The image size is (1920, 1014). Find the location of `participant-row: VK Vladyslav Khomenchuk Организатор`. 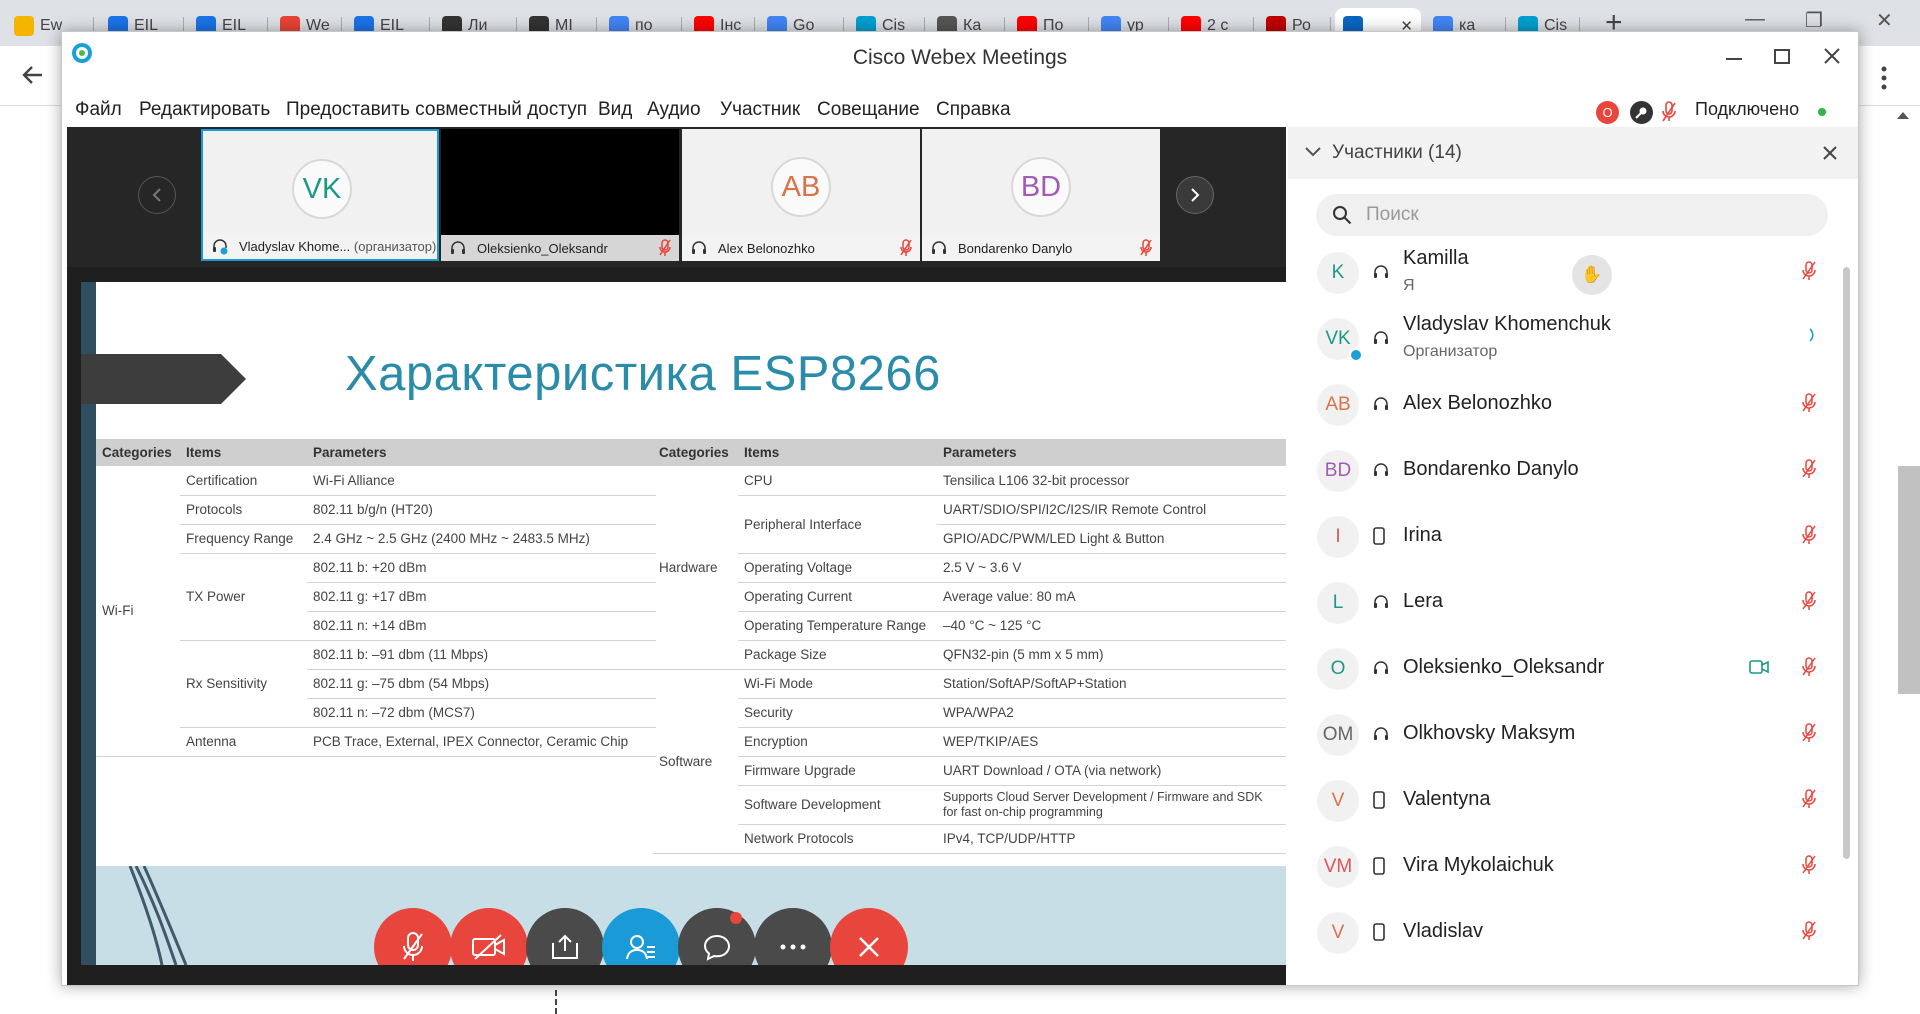

participant-row: VK Vladyslav Khomenchuk Организатор is located at coordinates (1568, 338).